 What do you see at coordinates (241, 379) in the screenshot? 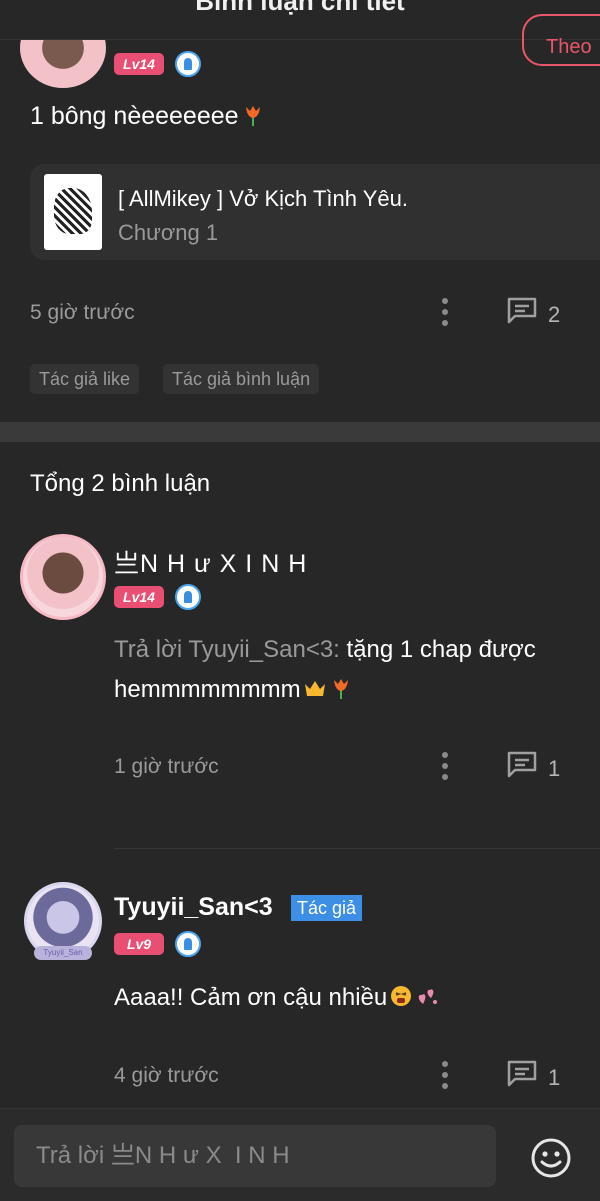
I see `tag-author-comment: Tác giả bình luận` at bounding box center [241, 379].